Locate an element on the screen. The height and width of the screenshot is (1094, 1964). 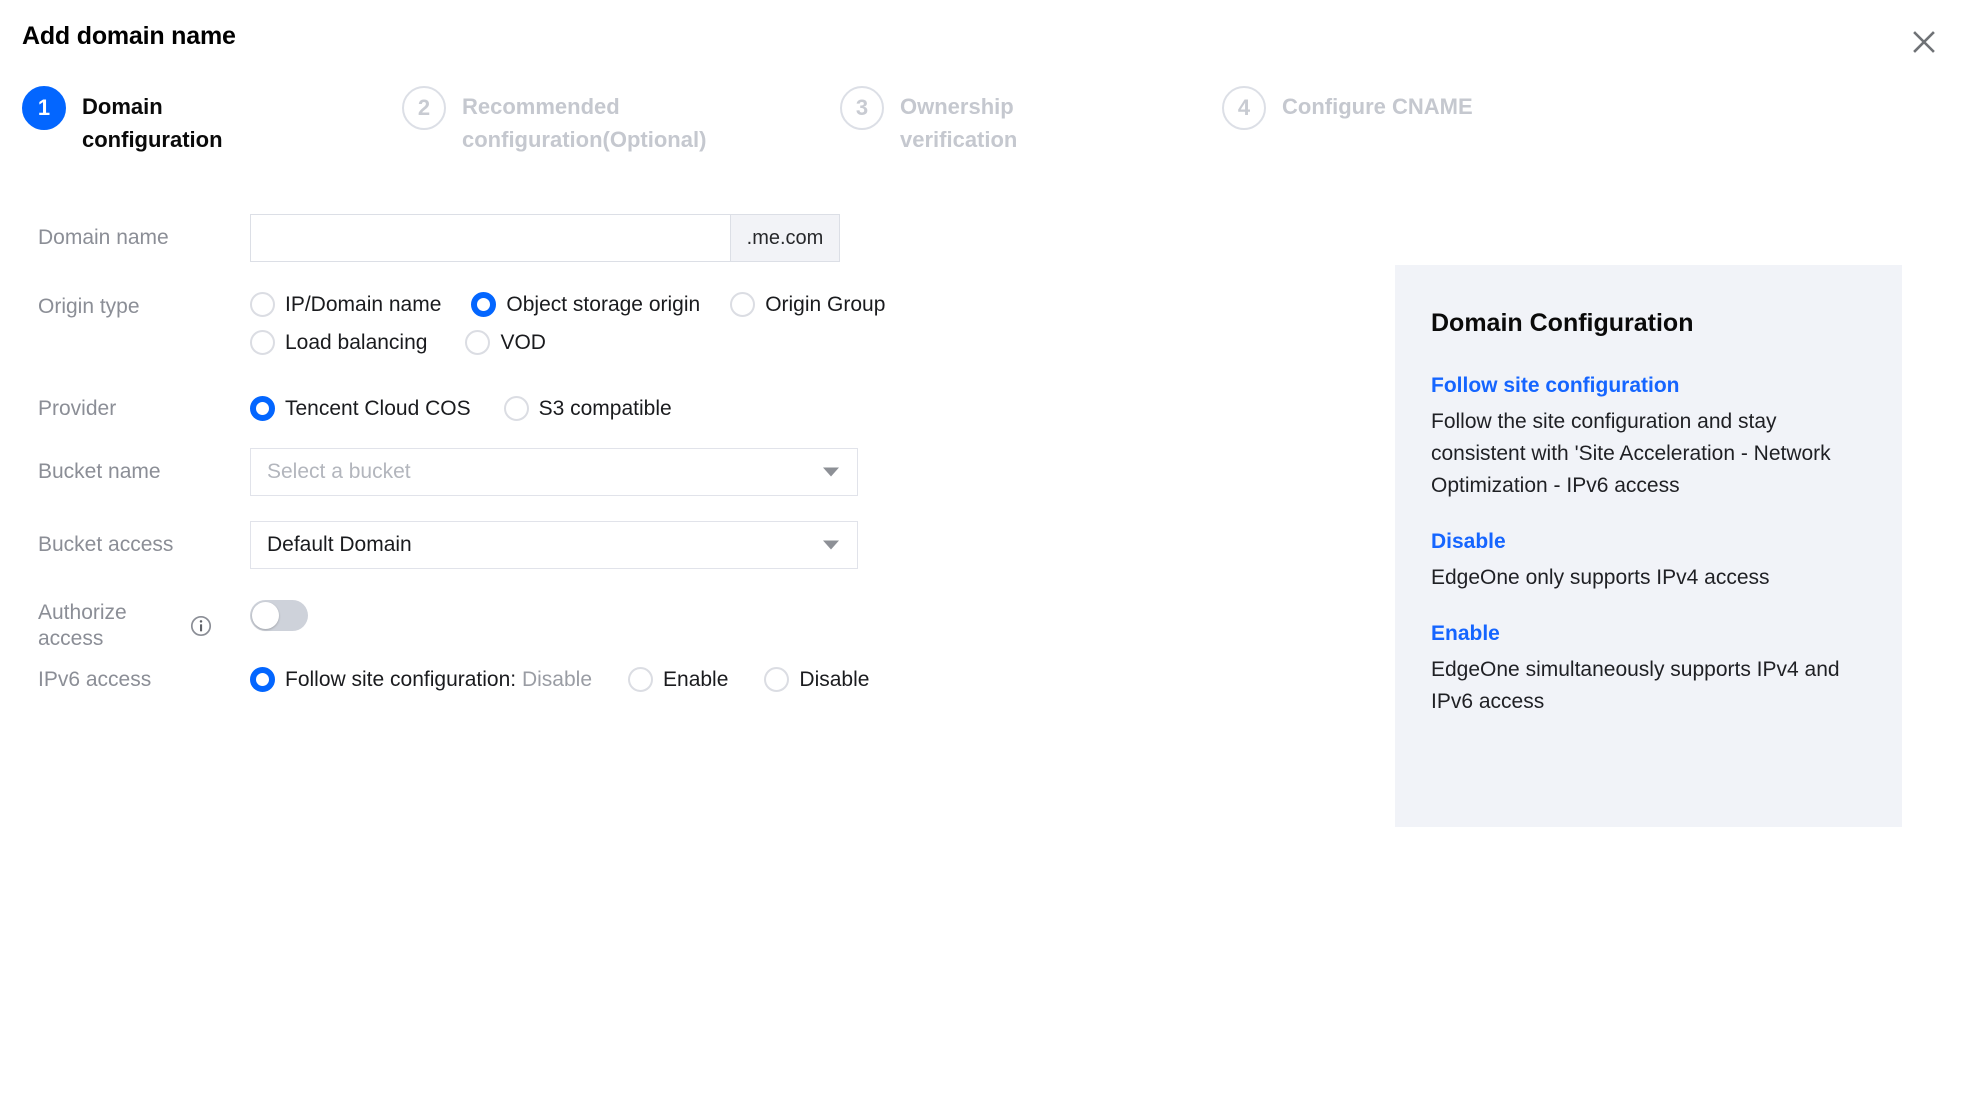
bucket-name-select-value: Select a bucket is located at coordinates (339, 471).